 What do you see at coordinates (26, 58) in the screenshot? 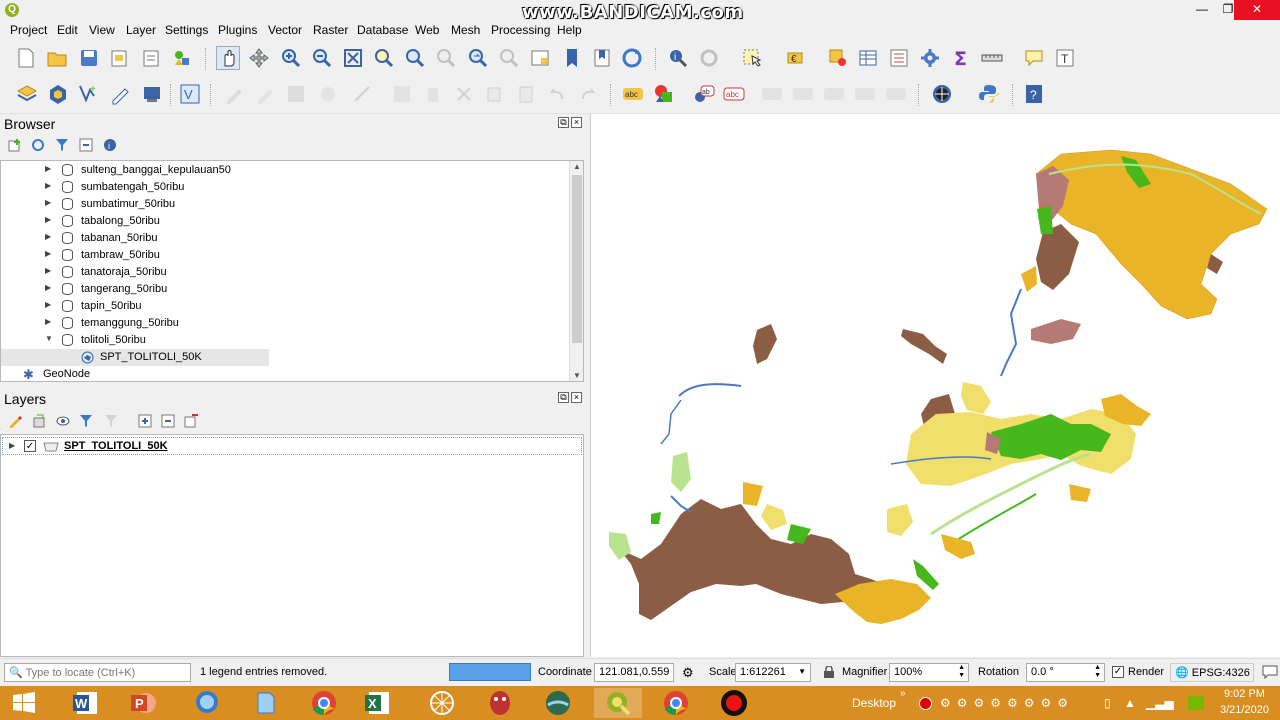
I see `new-project-icon` at bounding box center [26, 58].